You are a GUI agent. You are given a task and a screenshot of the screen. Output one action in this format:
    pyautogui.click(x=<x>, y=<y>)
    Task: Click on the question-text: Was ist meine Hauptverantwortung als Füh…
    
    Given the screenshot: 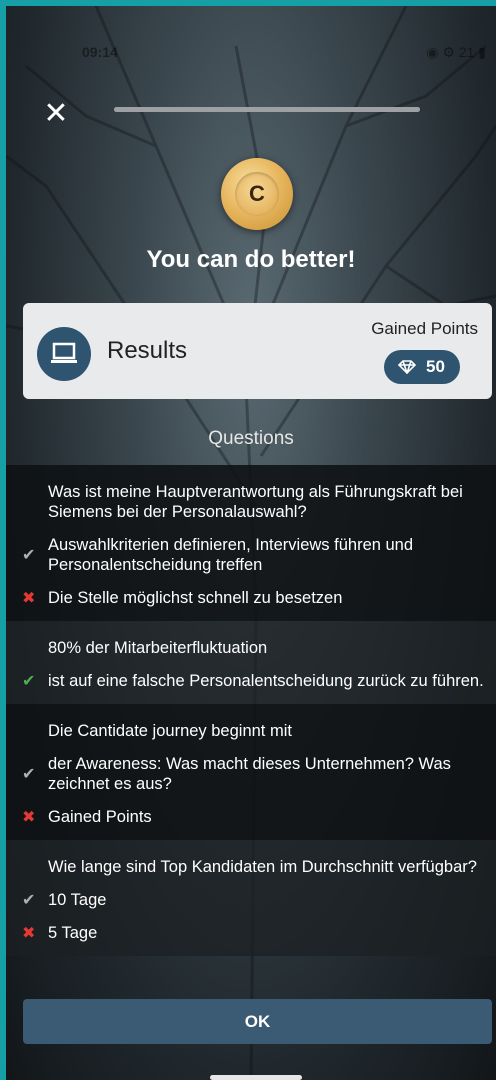 What is the action you would take?
    pyautogui.click(x=255, y=502)
    